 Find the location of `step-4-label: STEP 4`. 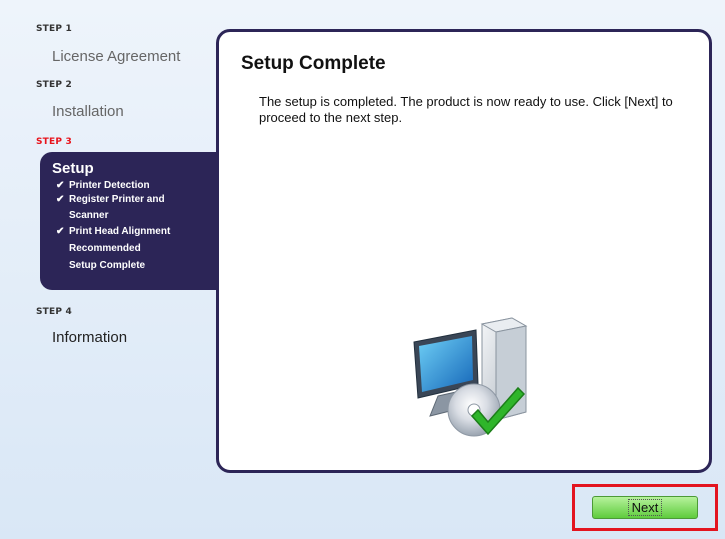

step-4-label: STEP 4 is located at coordinates (54, 312).